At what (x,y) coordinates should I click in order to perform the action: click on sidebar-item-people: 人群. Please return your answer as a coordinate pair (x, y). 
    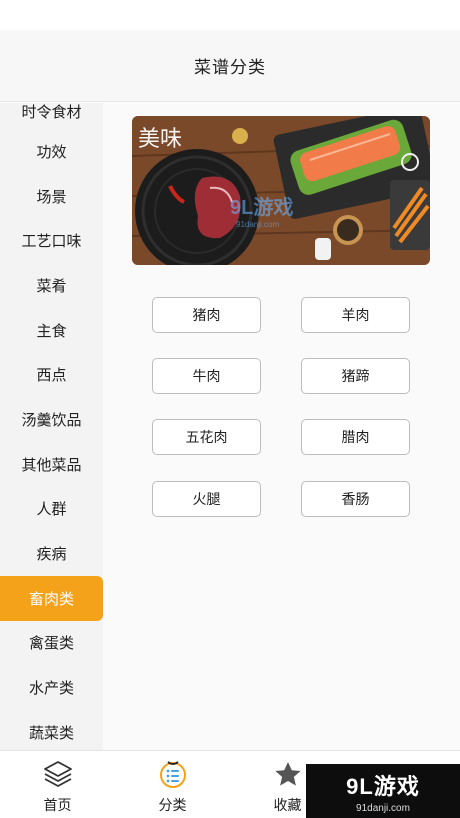
    Looking at the image, I should click on (51, 509).